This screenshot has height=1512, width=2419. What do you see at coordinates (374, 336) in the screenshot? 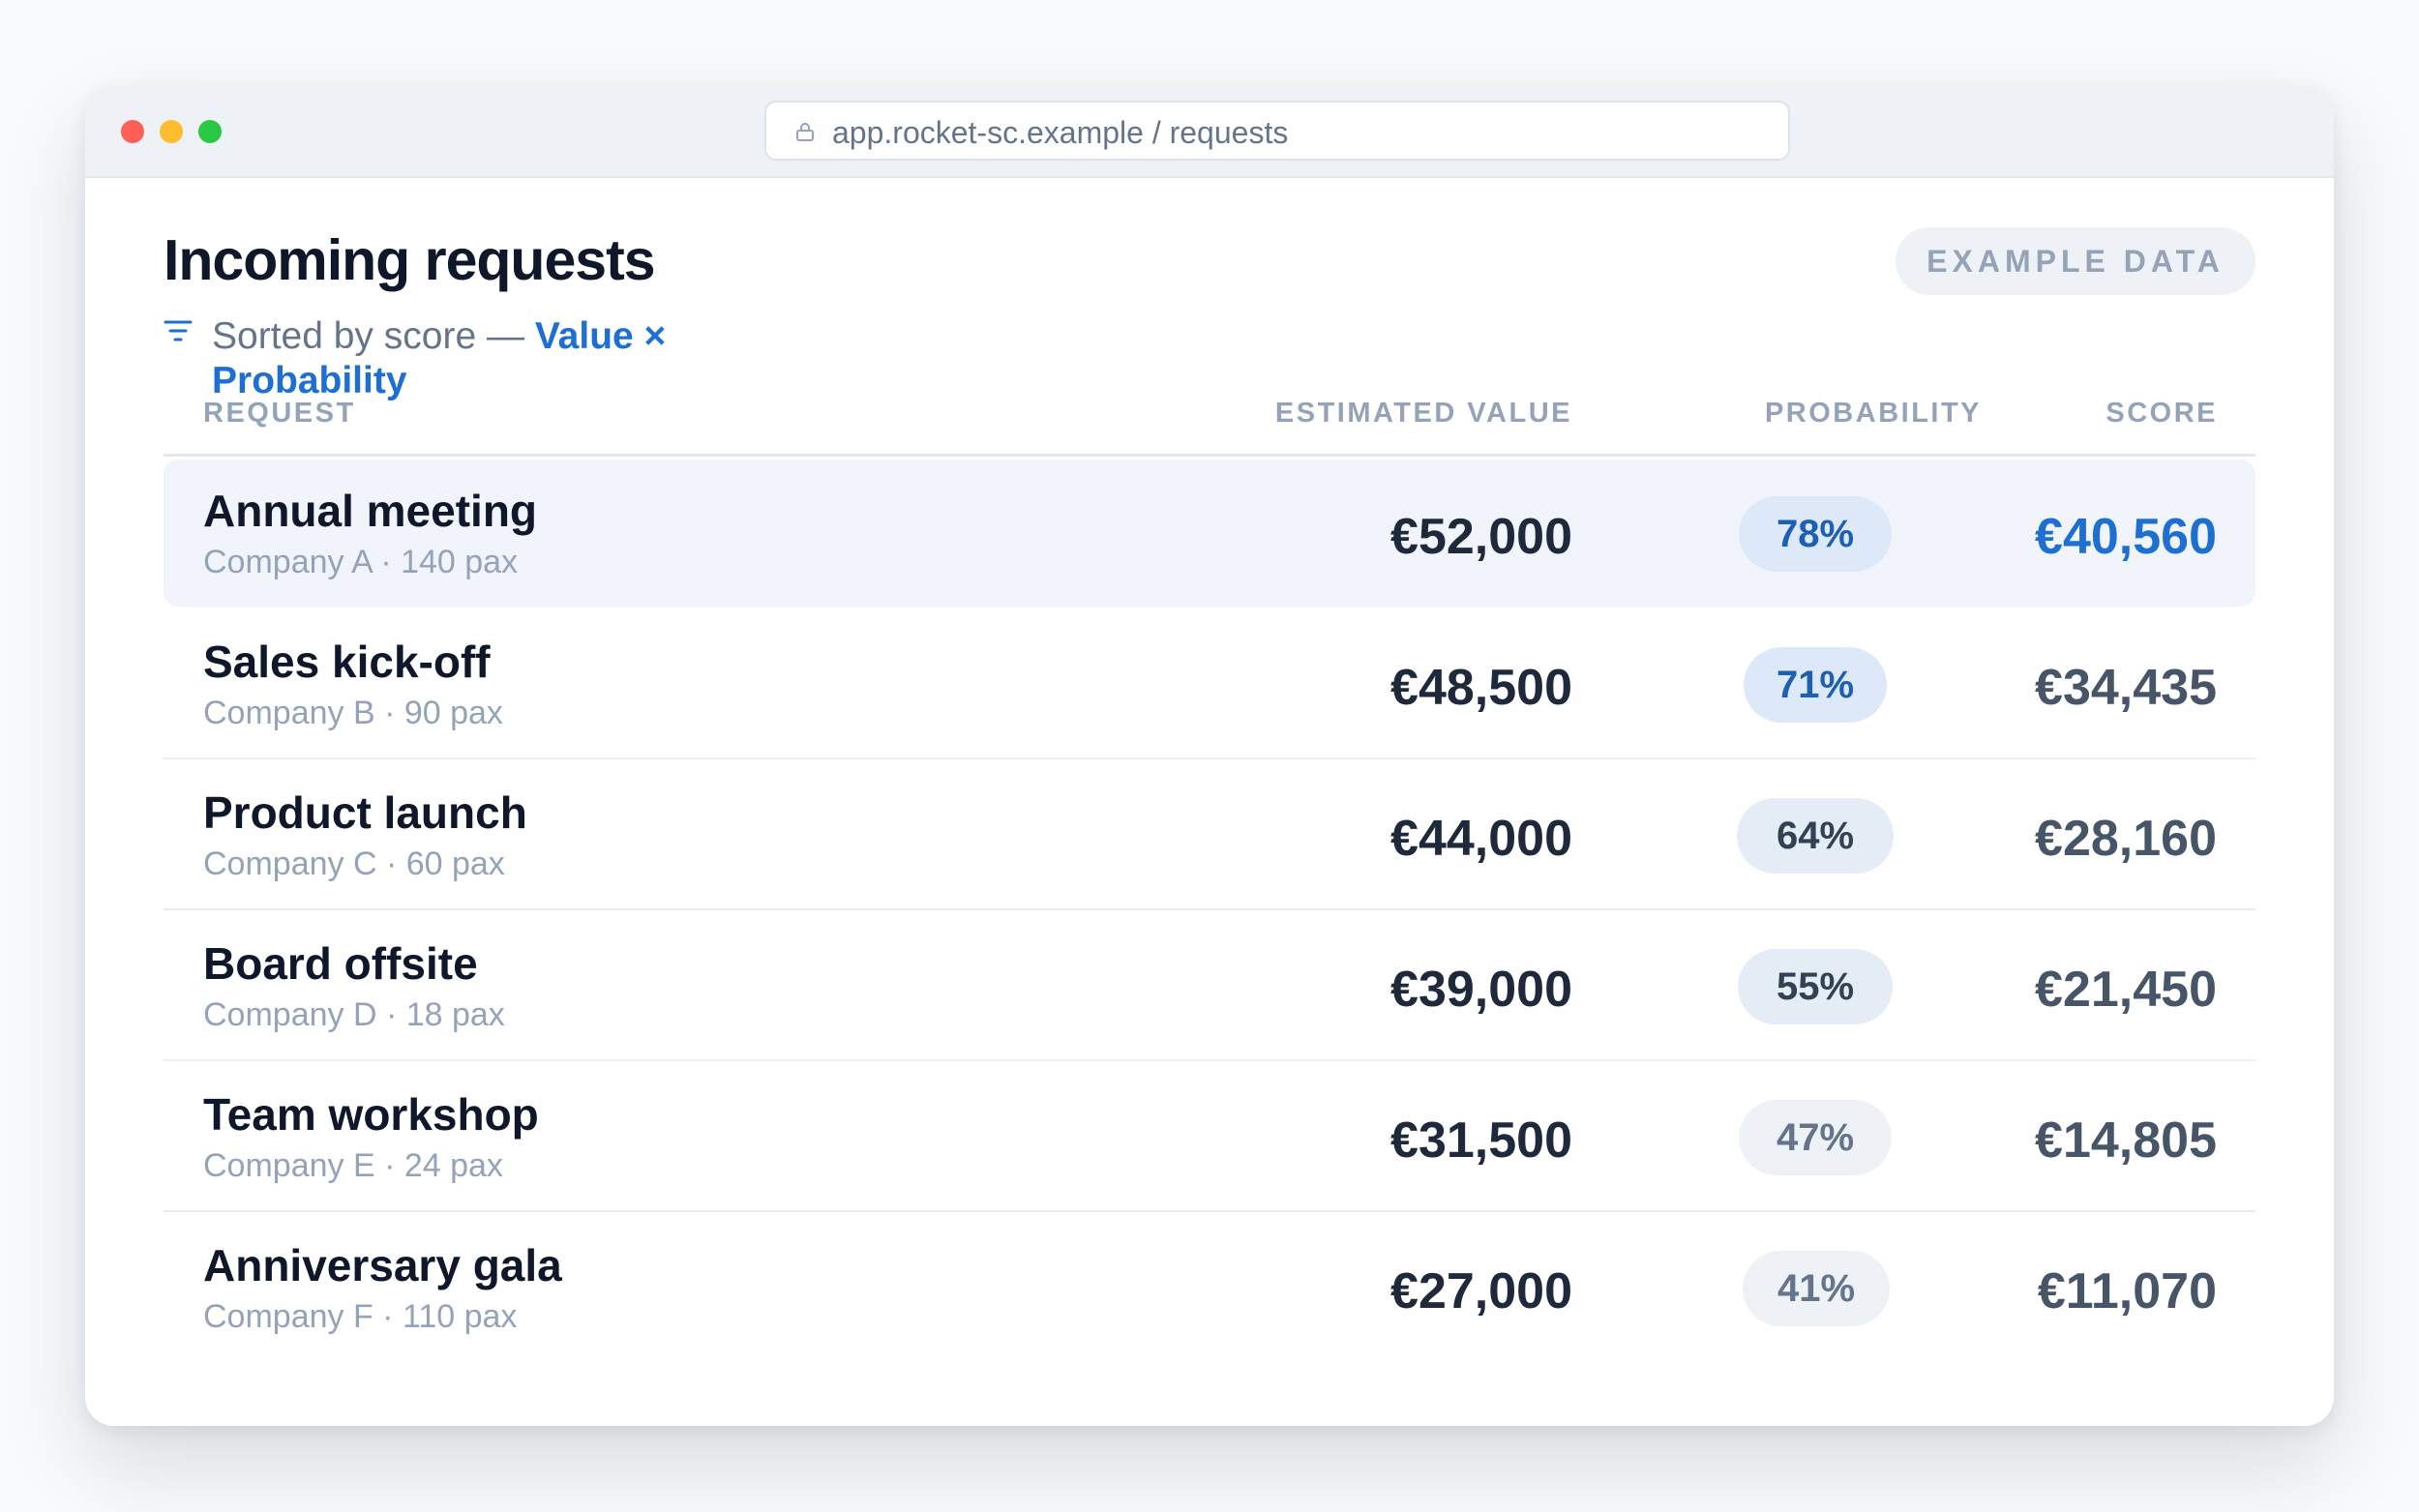
I see `sort-prefix: Sorted by score —` at bounding box center [374, 336].